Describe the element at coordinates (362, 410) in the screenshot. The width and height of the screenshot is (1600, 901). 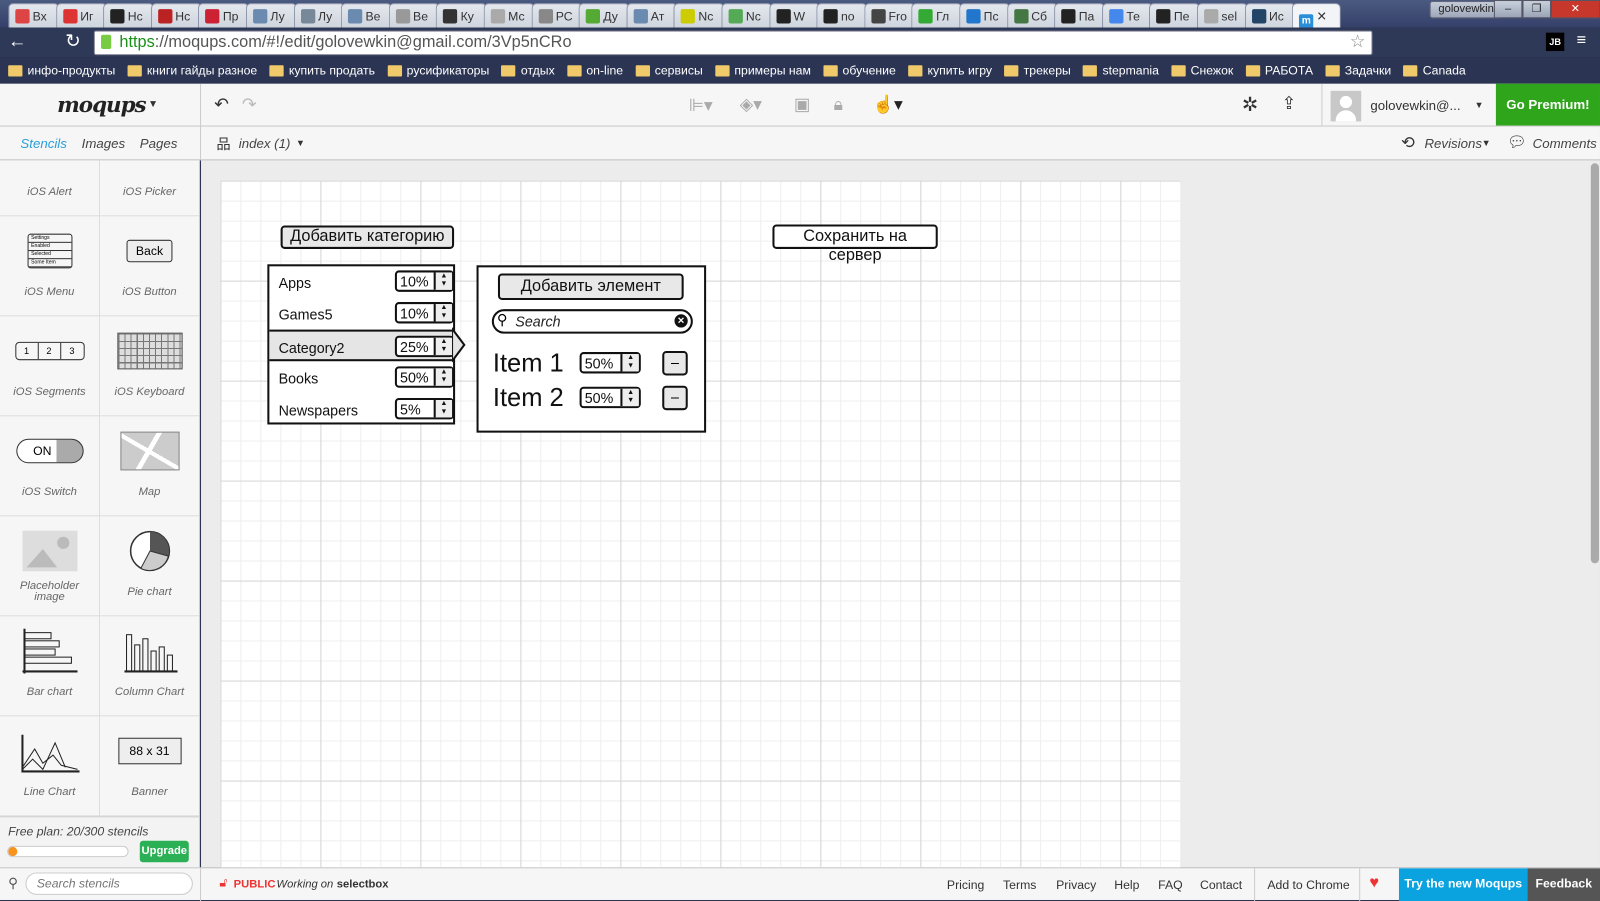
I see `category-row: Newspapers 5% ▲ ▼` at that location.